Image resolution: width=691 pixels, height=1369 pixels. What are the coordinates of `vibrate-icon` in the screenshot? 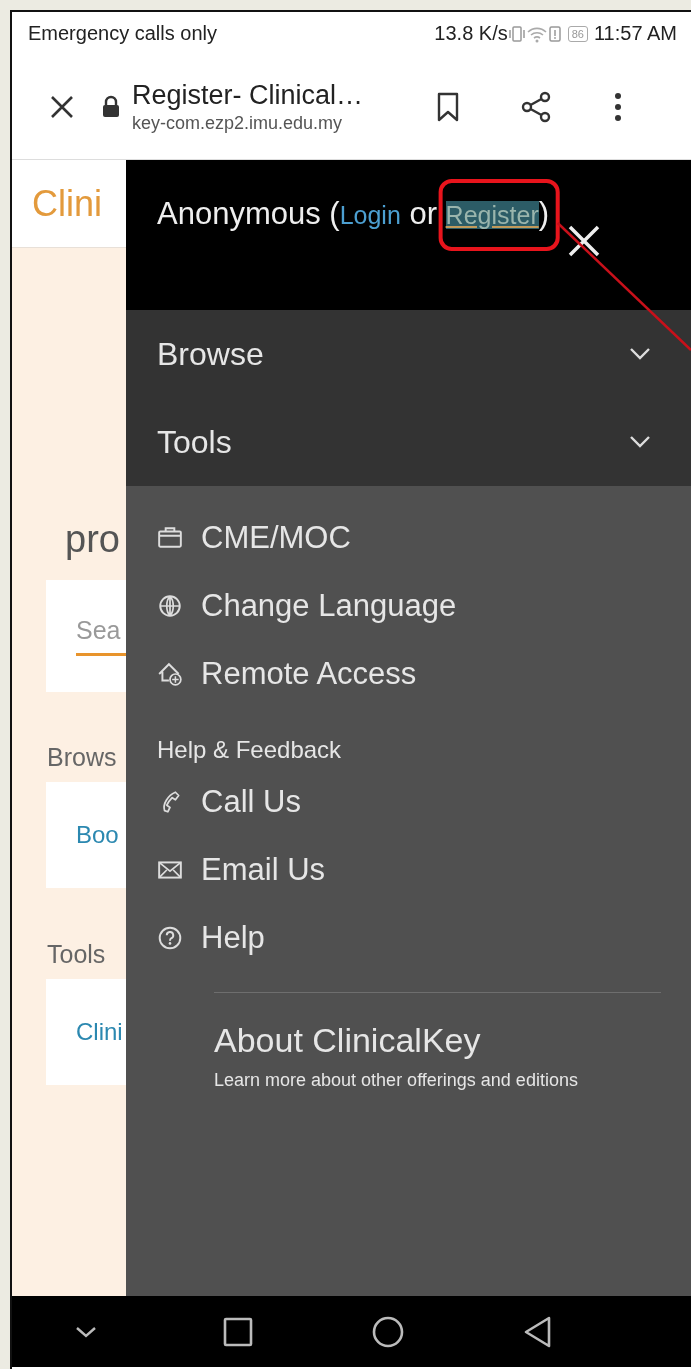 It's located at (516, 33).